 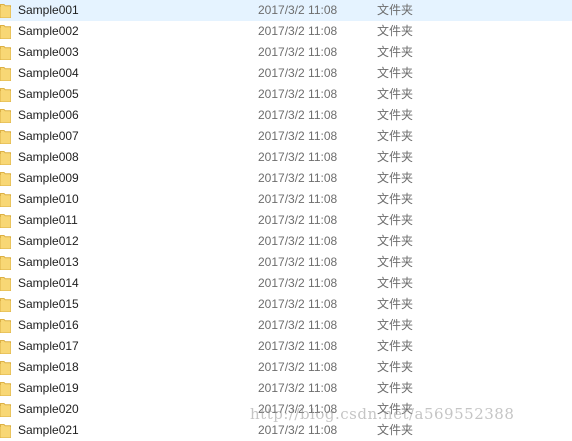 What do you see at coordinates (48, 262) in the screenshot?
I see `file-name: Sample013` at bounding box center [48, 262].